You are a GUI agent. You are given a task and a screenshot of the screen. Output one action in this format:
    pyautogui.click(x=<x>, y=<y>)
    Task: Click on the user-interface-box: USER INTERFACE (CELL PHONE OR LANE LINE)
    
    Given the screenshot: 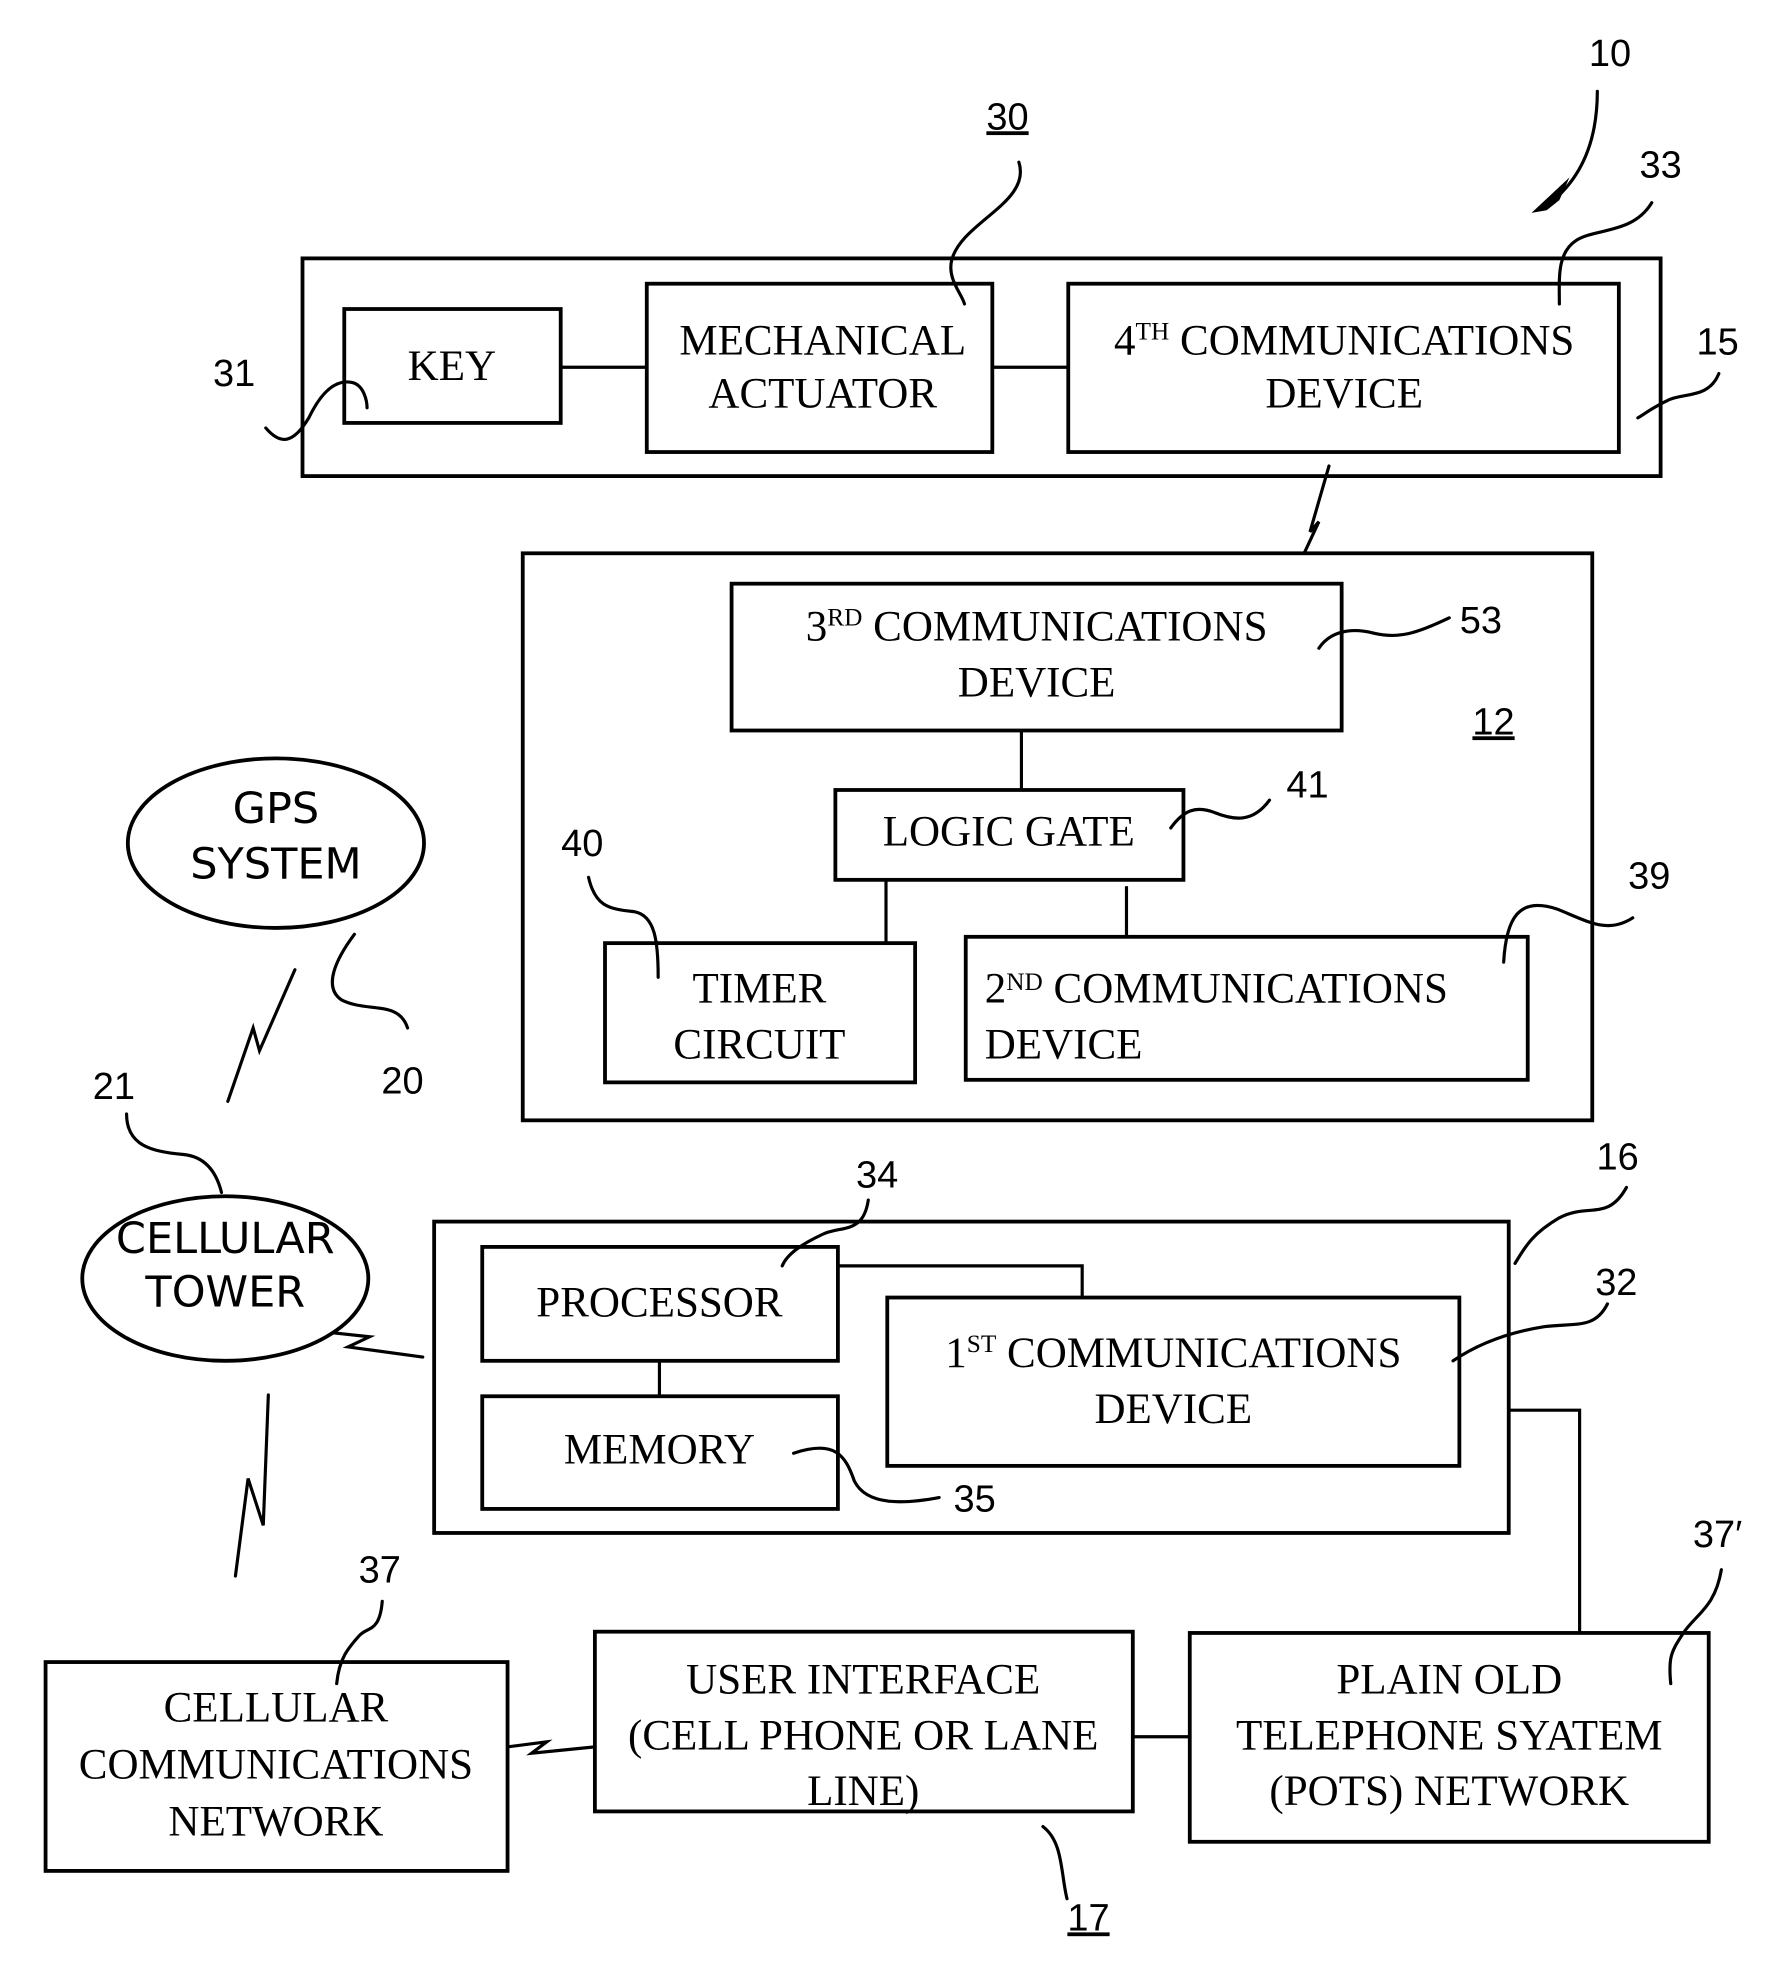 What is the action you would take?
    pyautogui.click(x=863, y=1722)
    